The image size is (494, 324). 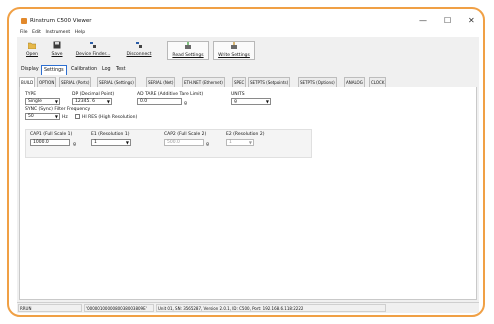 What do you see at coordinates (207, 144) in the screenshot?
I see `cap2-unit: g` at bounding box center [207, 144].